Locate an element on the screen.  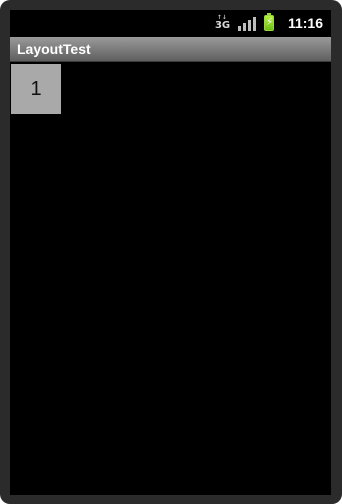
grid-cell: 1 is located at coordinates (36, 89).